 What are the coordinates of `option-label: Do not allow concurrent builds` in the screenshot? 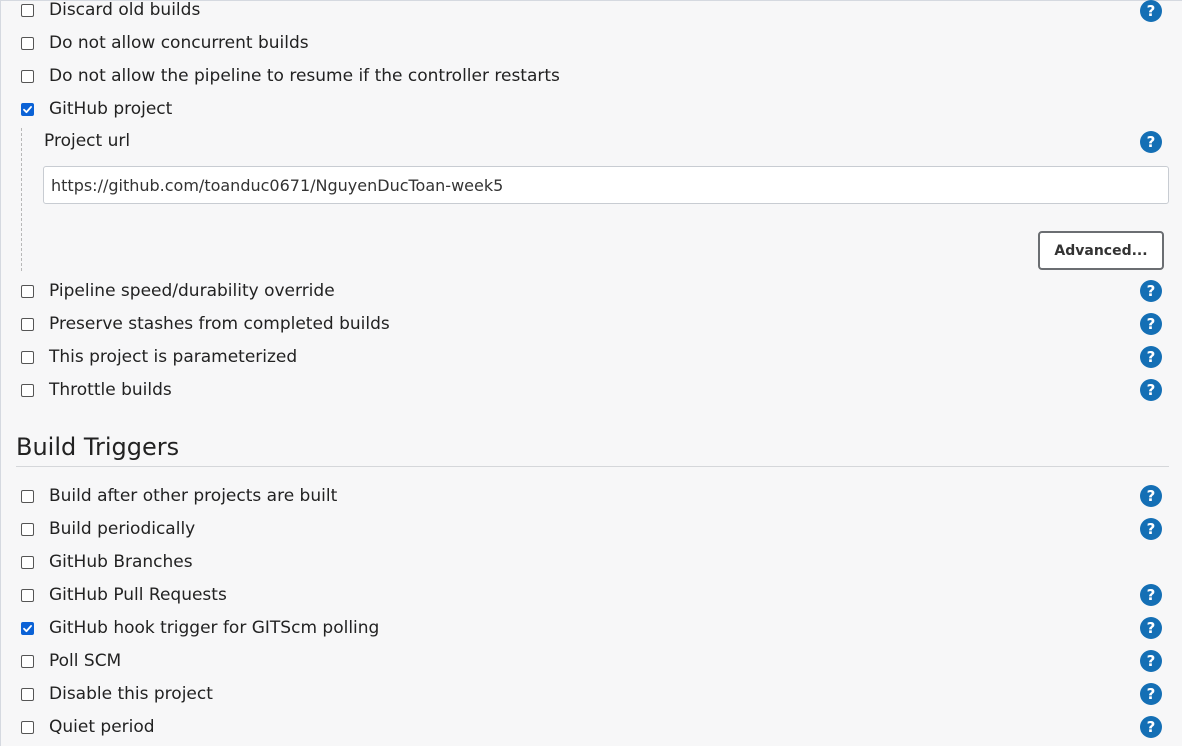 It's located at (179, 43).